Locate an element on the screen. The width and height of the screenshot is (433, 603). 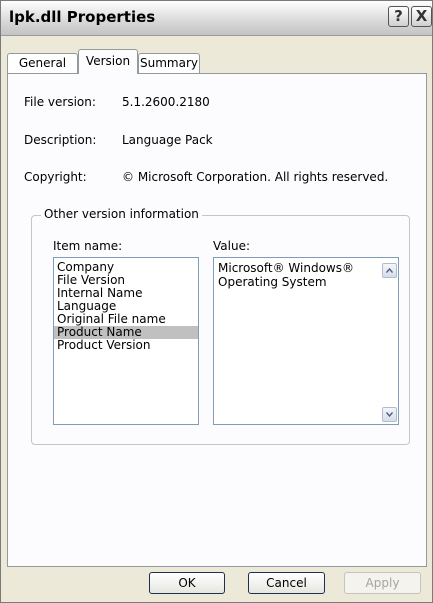
tab-summary: Summary is located at coordinates (169, 63).